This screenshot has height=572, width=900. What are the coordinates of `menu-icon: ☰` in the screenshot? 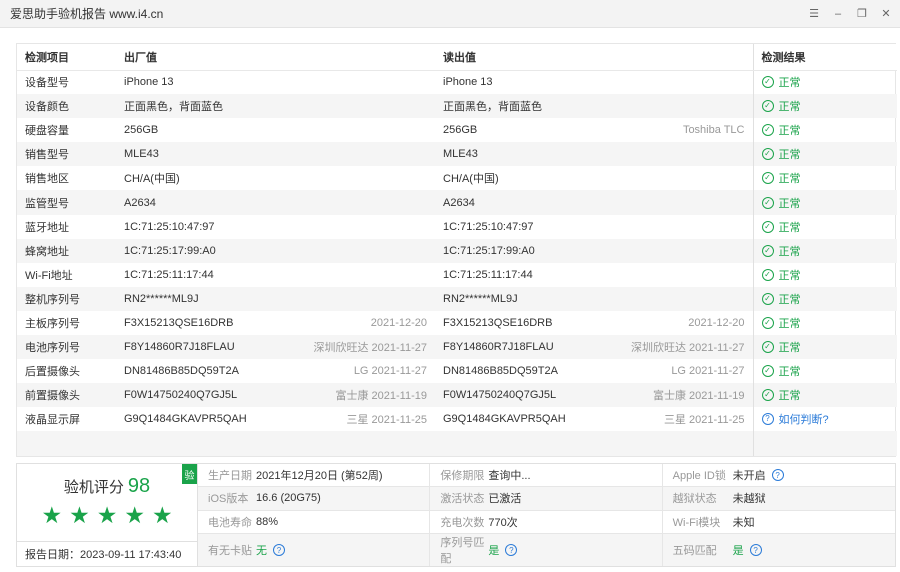 It's located at (814, 13).